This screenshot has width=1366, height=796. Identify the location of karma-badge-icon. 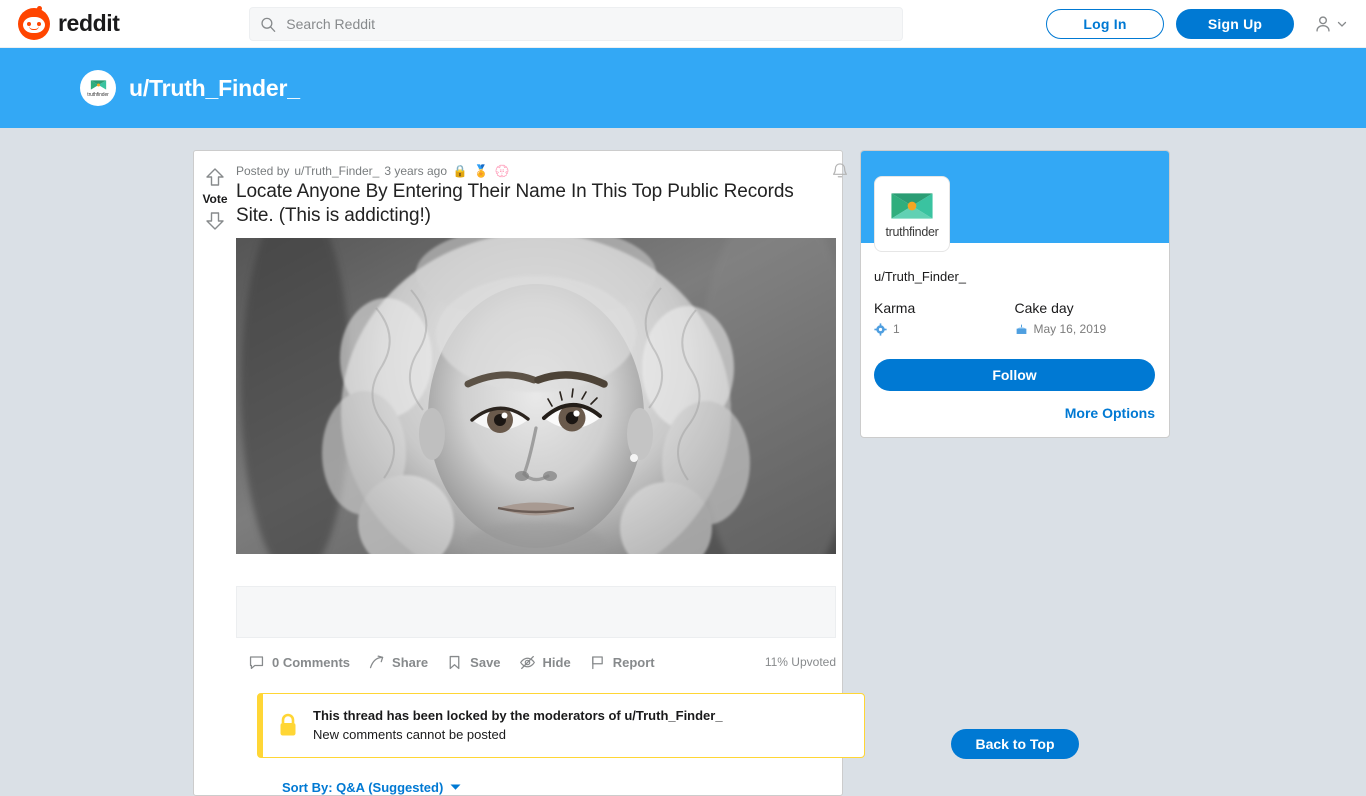
(880, 329).